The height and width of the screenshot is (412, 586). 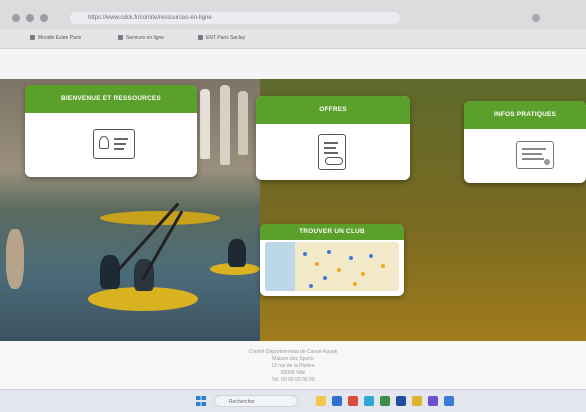 What do you see at coordinates (293, 64) in the screenshot?
I see `site-header` at bounding box center [293, 64].